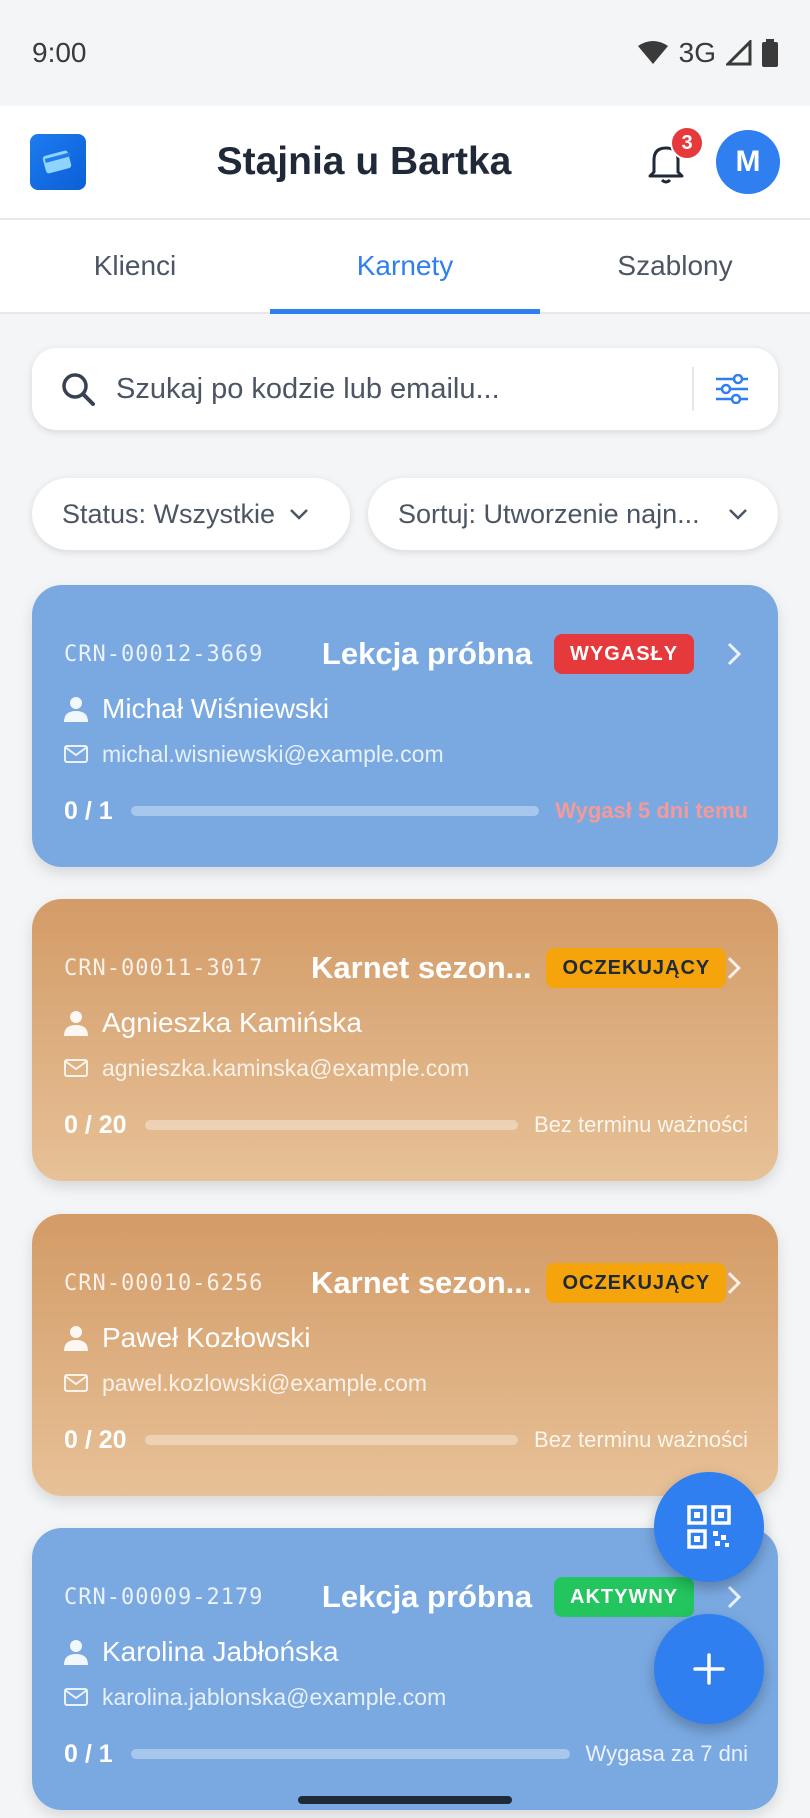 Image resolution: width=810 pixels, height=1818 pixels. I want to click on client-name: Agnieszka Kamińska, so click(232, 1022).